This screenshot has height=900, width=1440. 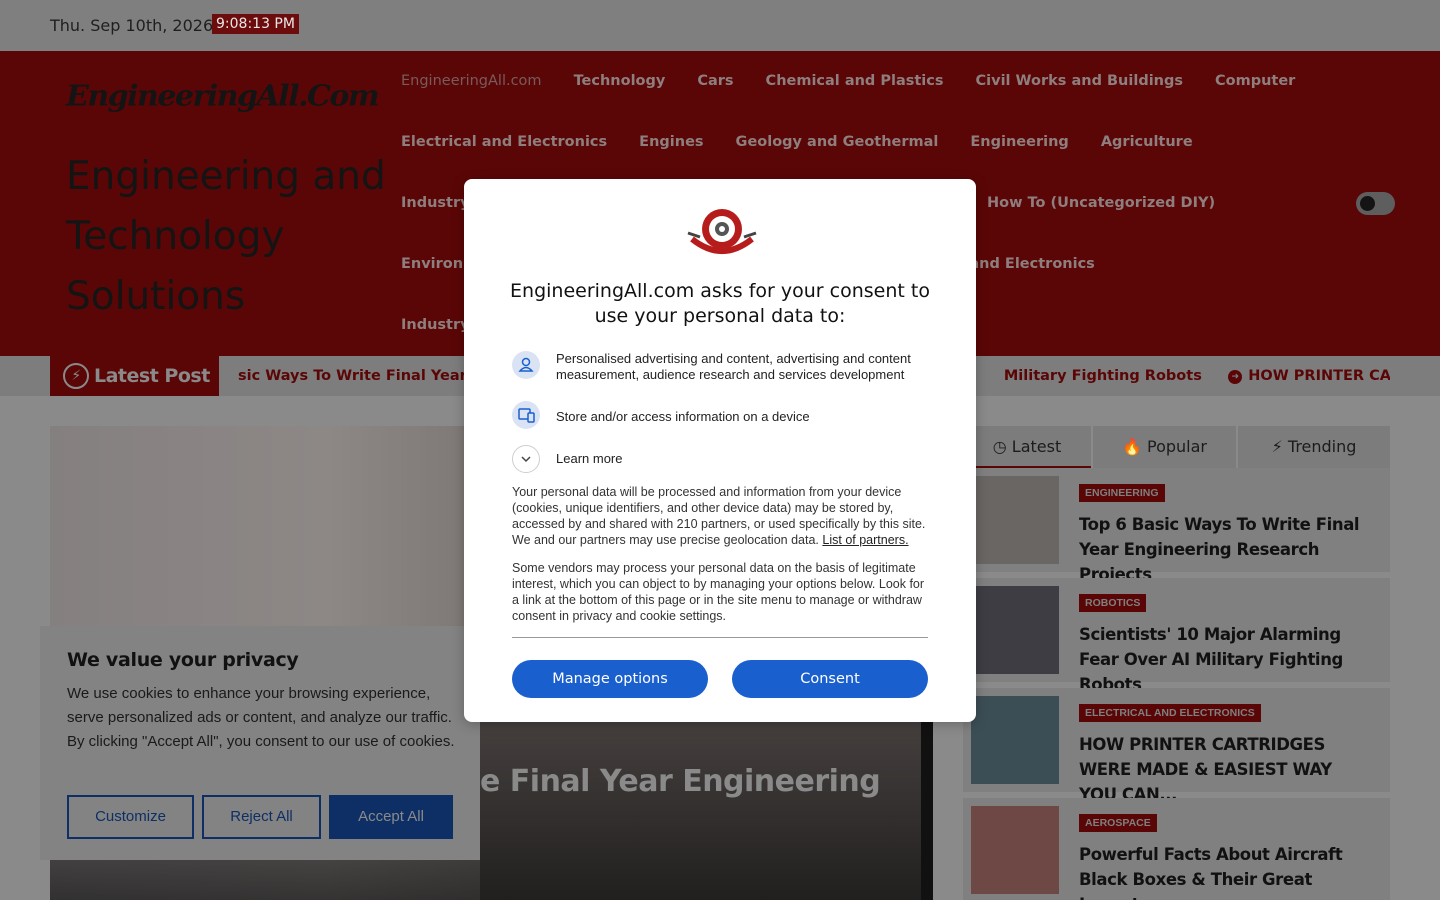 I want to click on post-category-badge: ROBOTICS, so click(x=1113, y=603).